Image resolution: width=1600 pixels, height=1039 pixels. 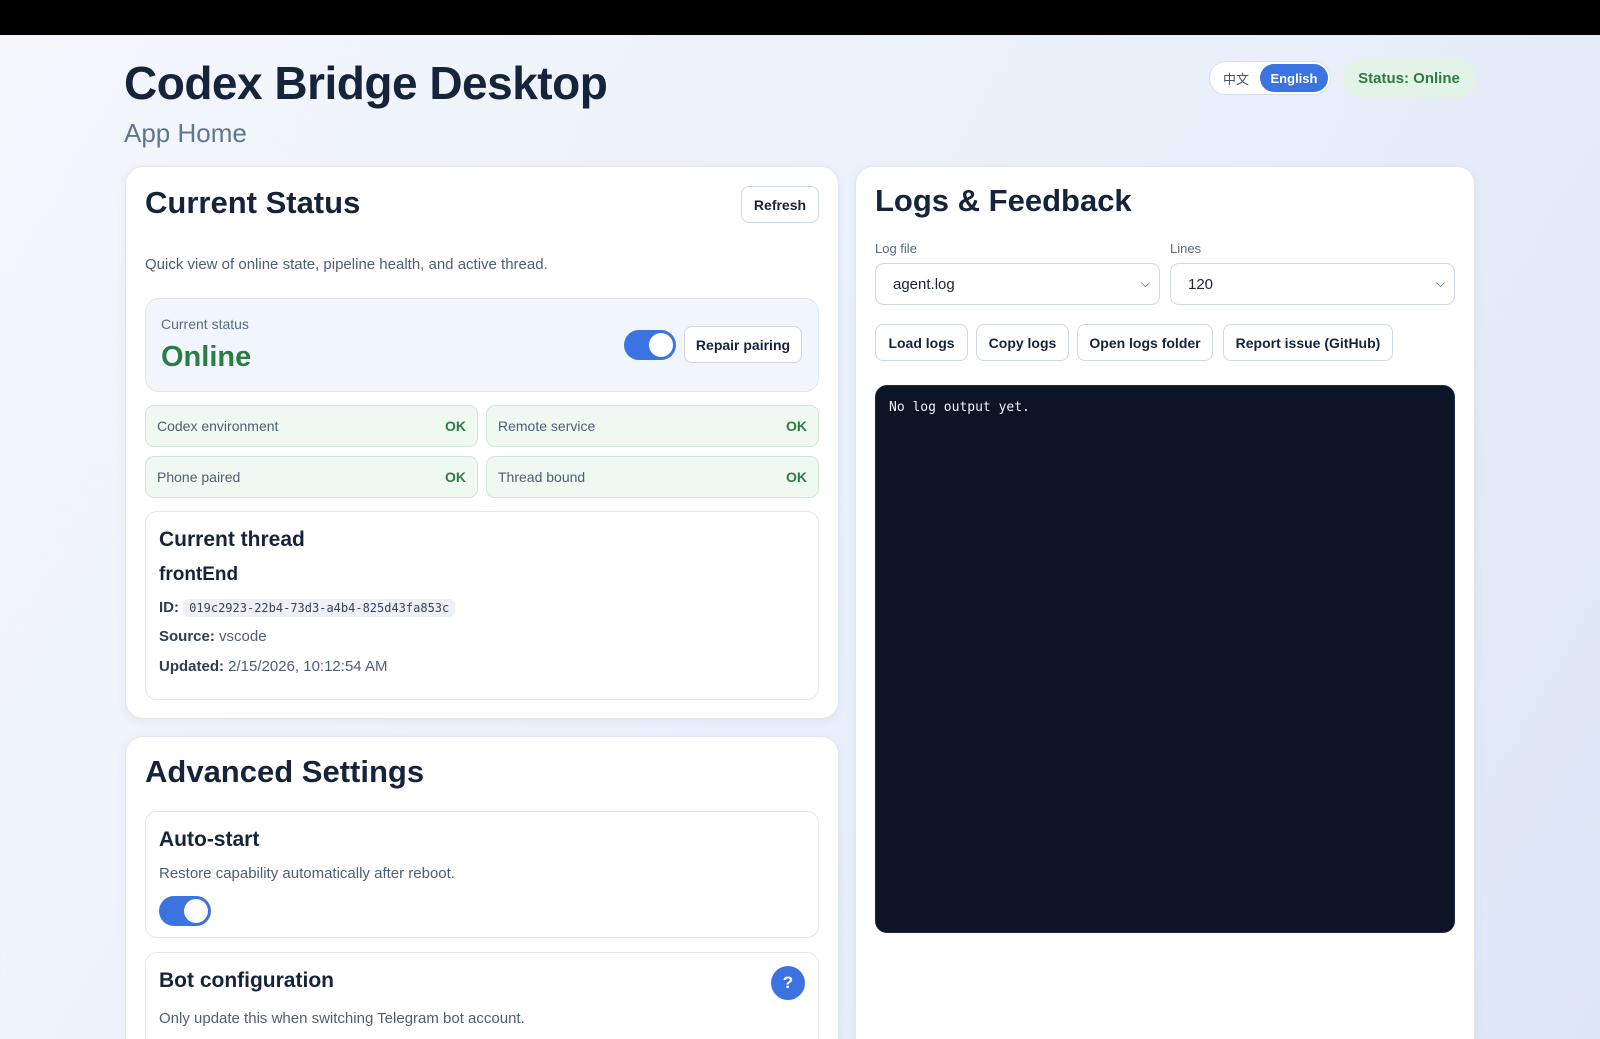 I want to click on window-top-bar, so click(x=800, y=17).